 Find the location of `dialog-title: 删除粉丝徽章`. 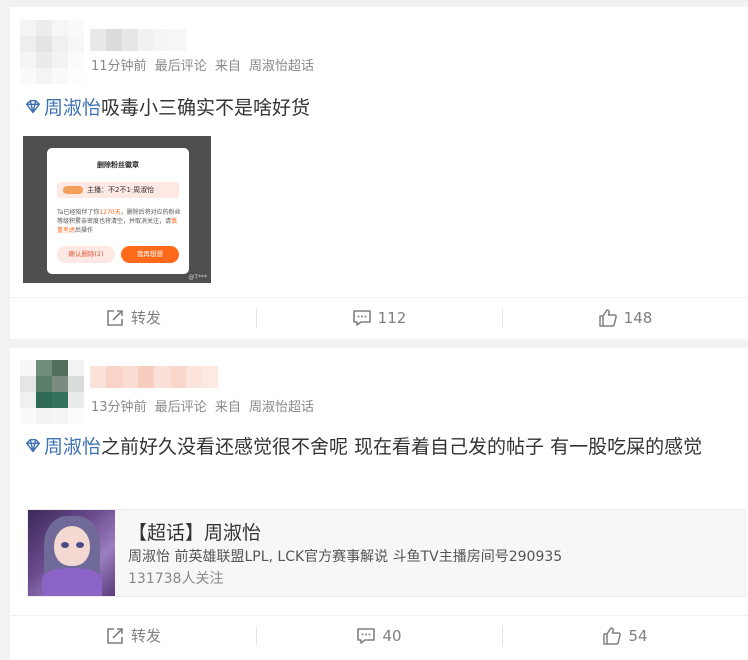

dialog-title: 删除粉丝徽章 is located at coordinates (118, 165).